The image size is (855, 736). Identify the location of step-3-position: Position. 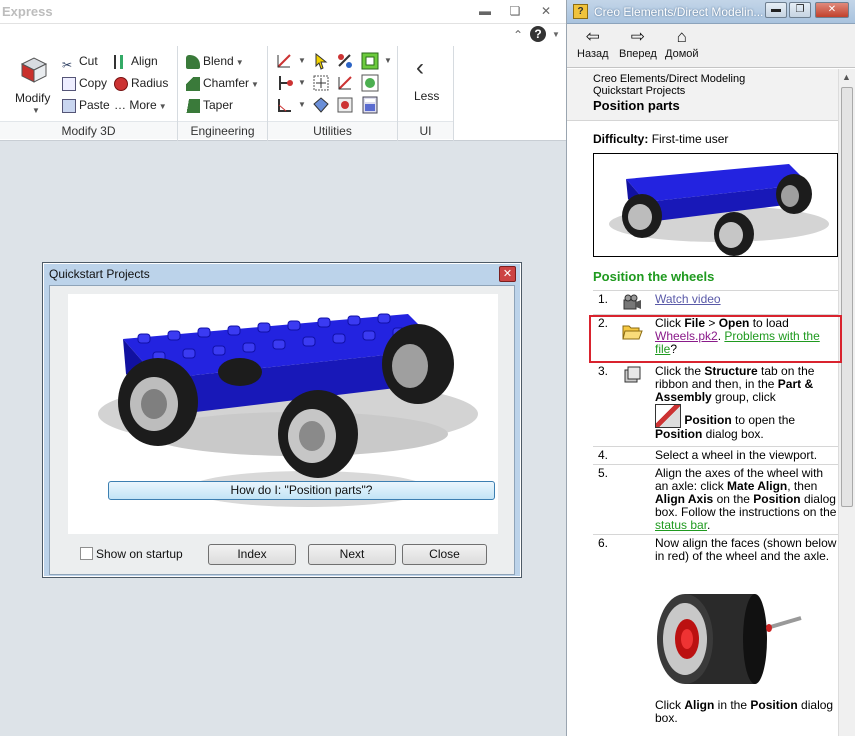
(708, 420).